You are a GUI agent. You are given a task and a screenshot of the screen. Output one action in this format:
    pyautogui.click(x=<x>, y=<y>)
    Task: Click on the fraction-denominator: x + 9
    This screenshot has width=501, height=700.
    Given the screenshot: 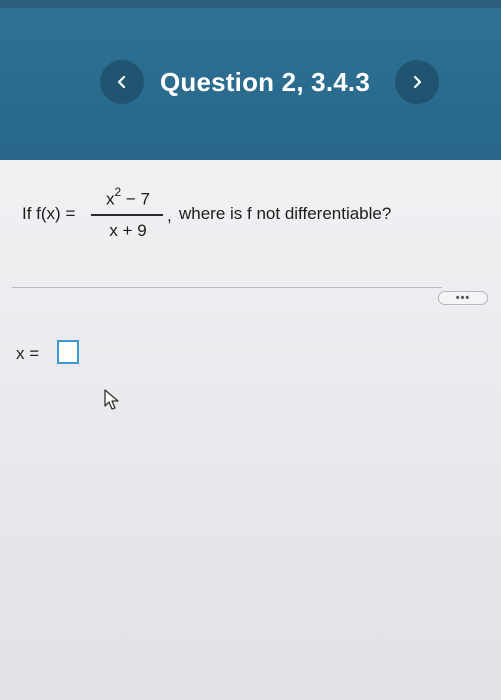 What is the action you would take?
    pyautogui.click(x=128, y=230)
    